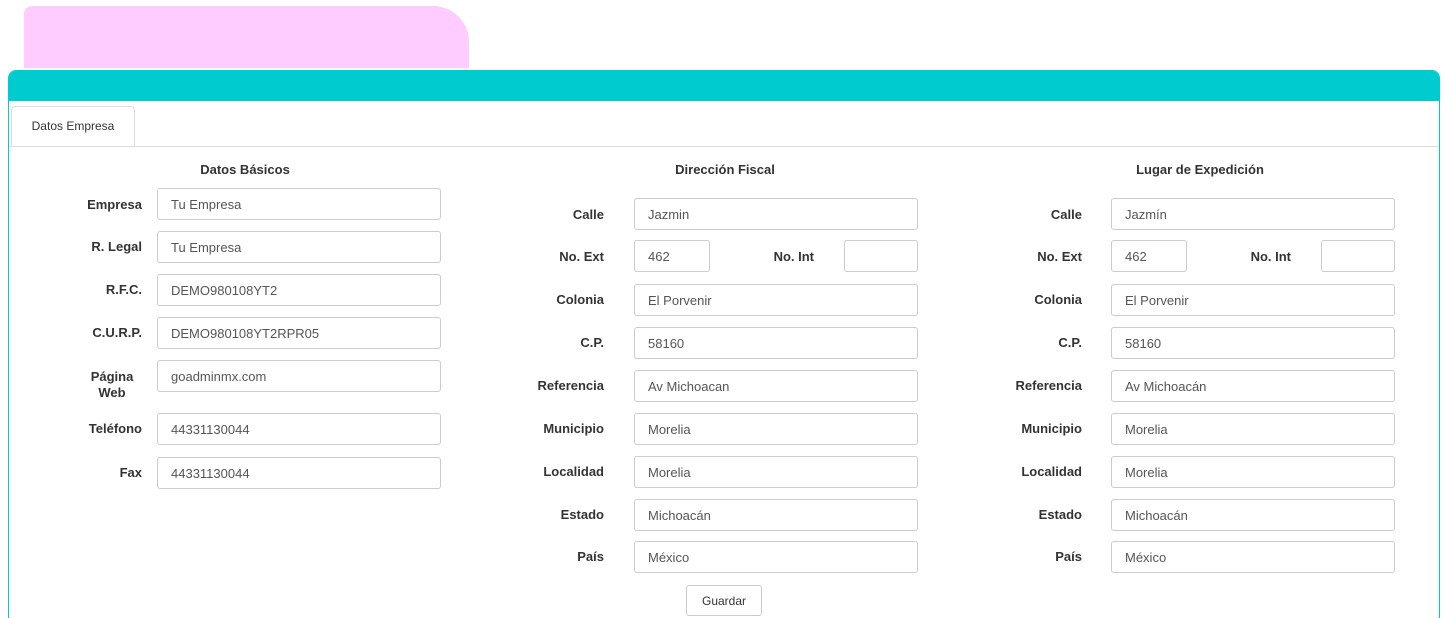 The width and height of the screenshot is (1445, 618). Describe the element at coordinates (115, 428) in the screenshot. I see `label-telefono: Teléfono` at that location.